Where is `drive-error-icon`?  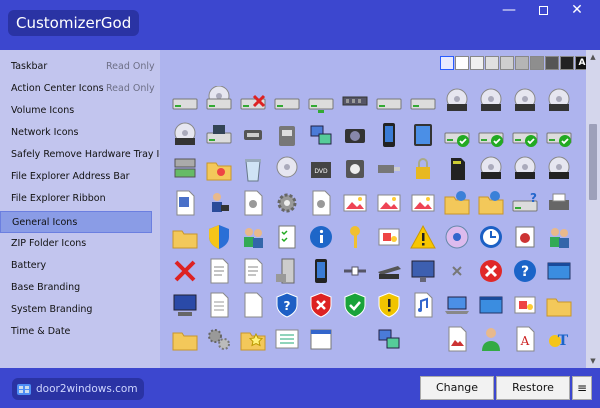 drive-error-icon is located at coordinates (253, 101).